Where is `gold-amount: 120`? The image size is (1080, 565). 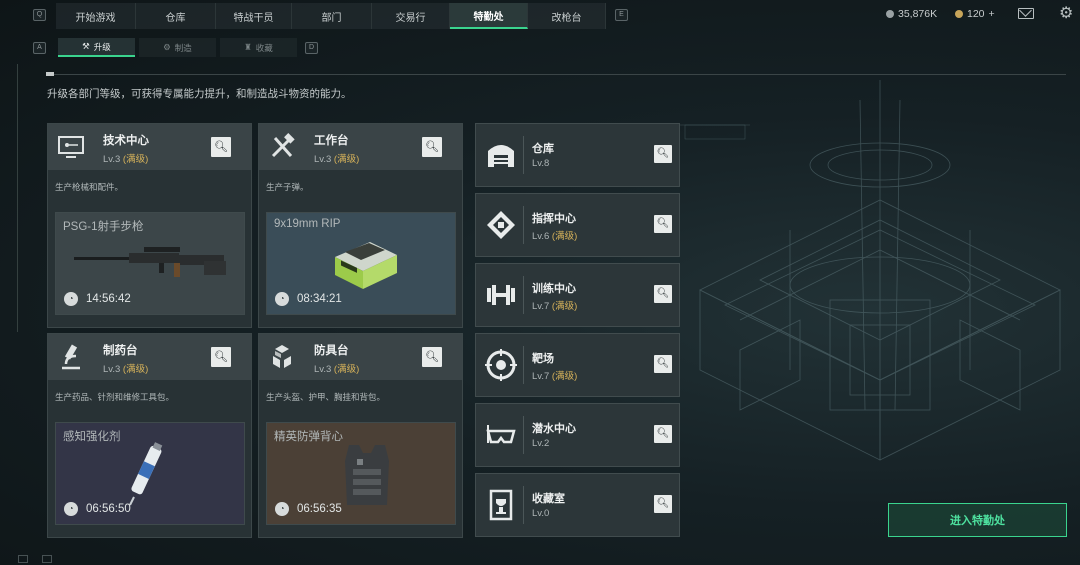 gold-amount: 120 is located at coordinates (976, 14).